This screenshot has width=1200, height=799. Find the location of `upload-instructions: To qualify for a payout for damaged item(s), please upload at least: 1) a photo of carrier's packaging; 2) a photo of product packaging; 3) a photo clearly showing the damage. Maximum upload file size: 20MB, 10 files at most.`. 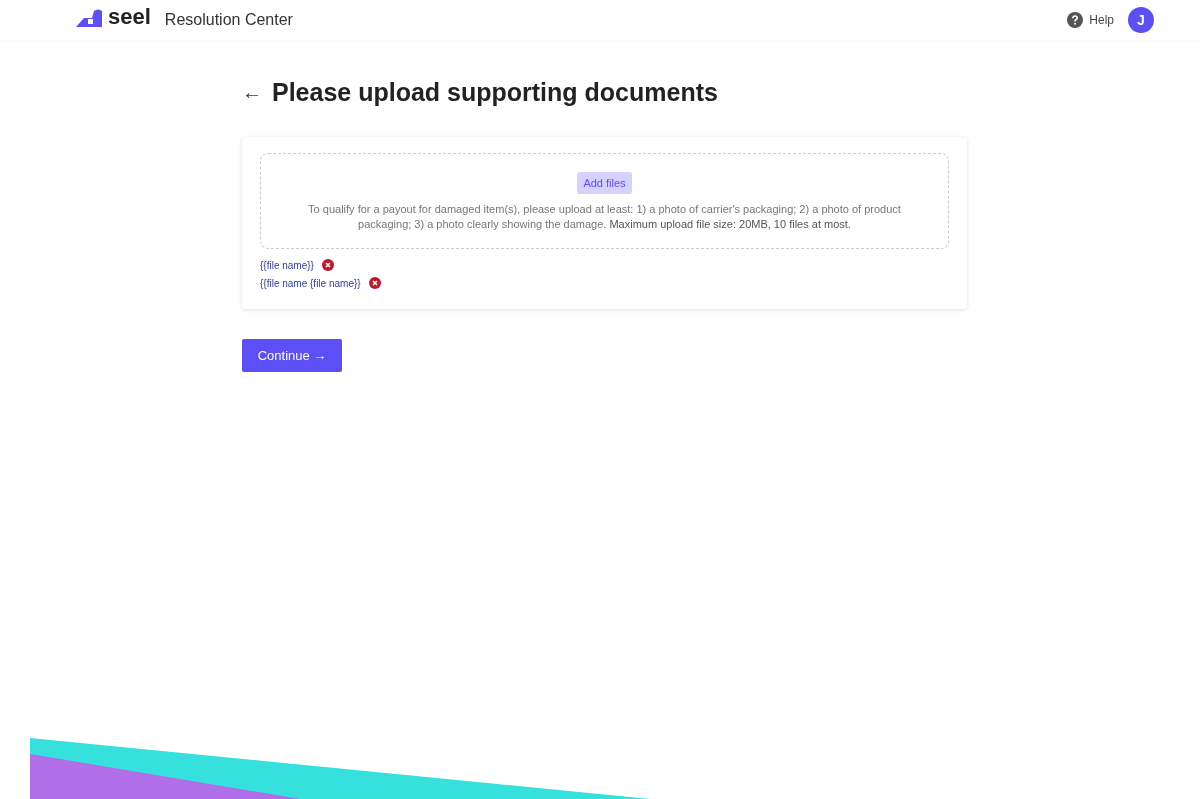

upload-instructions: To qualify for a payout for damaged item(s), please upload at least: 1) a photo of carrier's packaging; 2) a photo of product packaging; 3) a photo clearly showing the damage. Maximum upload file size: 20MB, 10 files at most. is located at coordinates (604, 217).